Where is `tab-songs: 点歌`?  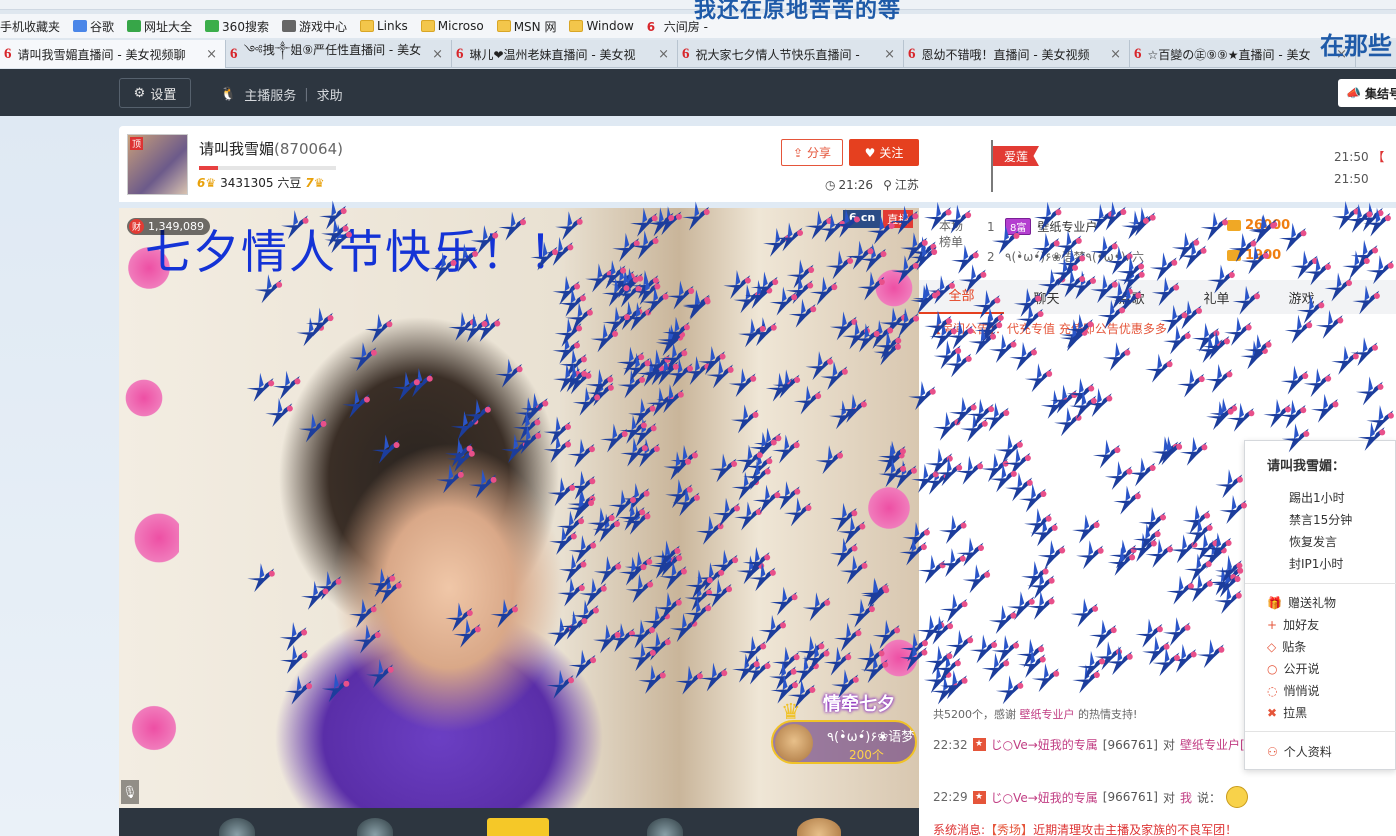
tab-songs: 点歌 is located at coordinates (1131, 297).